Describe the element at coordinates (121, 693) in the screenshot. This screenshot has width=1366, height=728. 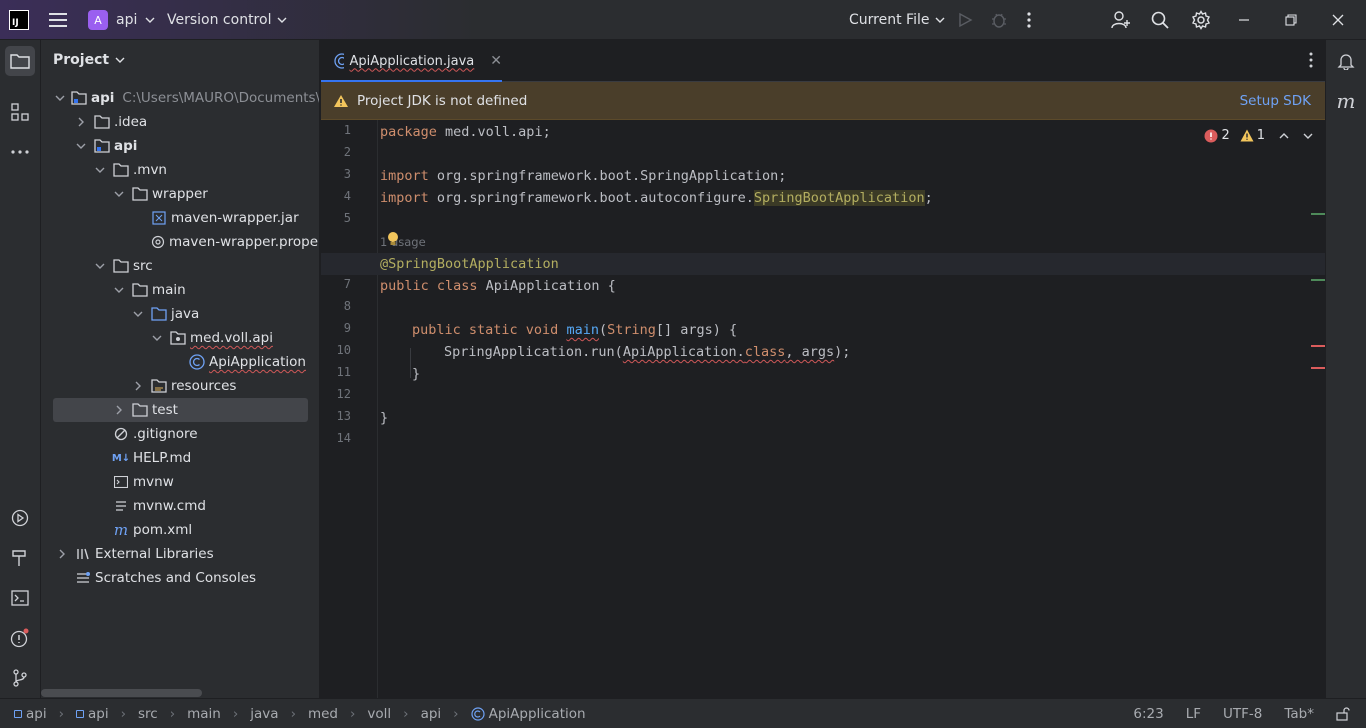
I see `horizontal-scrollbar` at that location.